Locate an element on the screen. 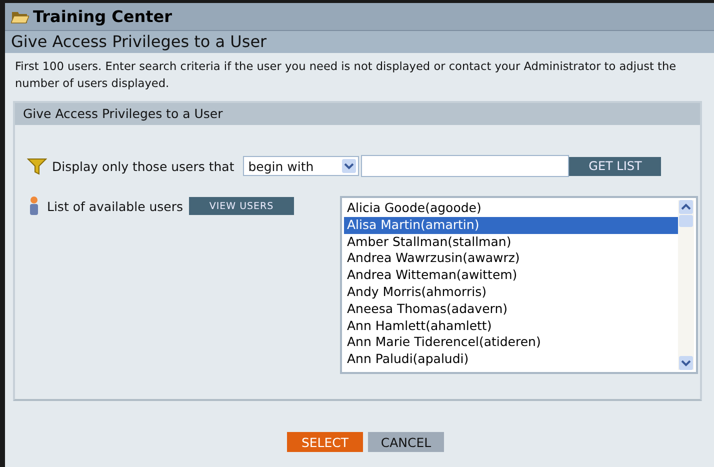 The width and height of the screenshot is (714, 467). window-title: Training Center is located at coordinates (102, 16).